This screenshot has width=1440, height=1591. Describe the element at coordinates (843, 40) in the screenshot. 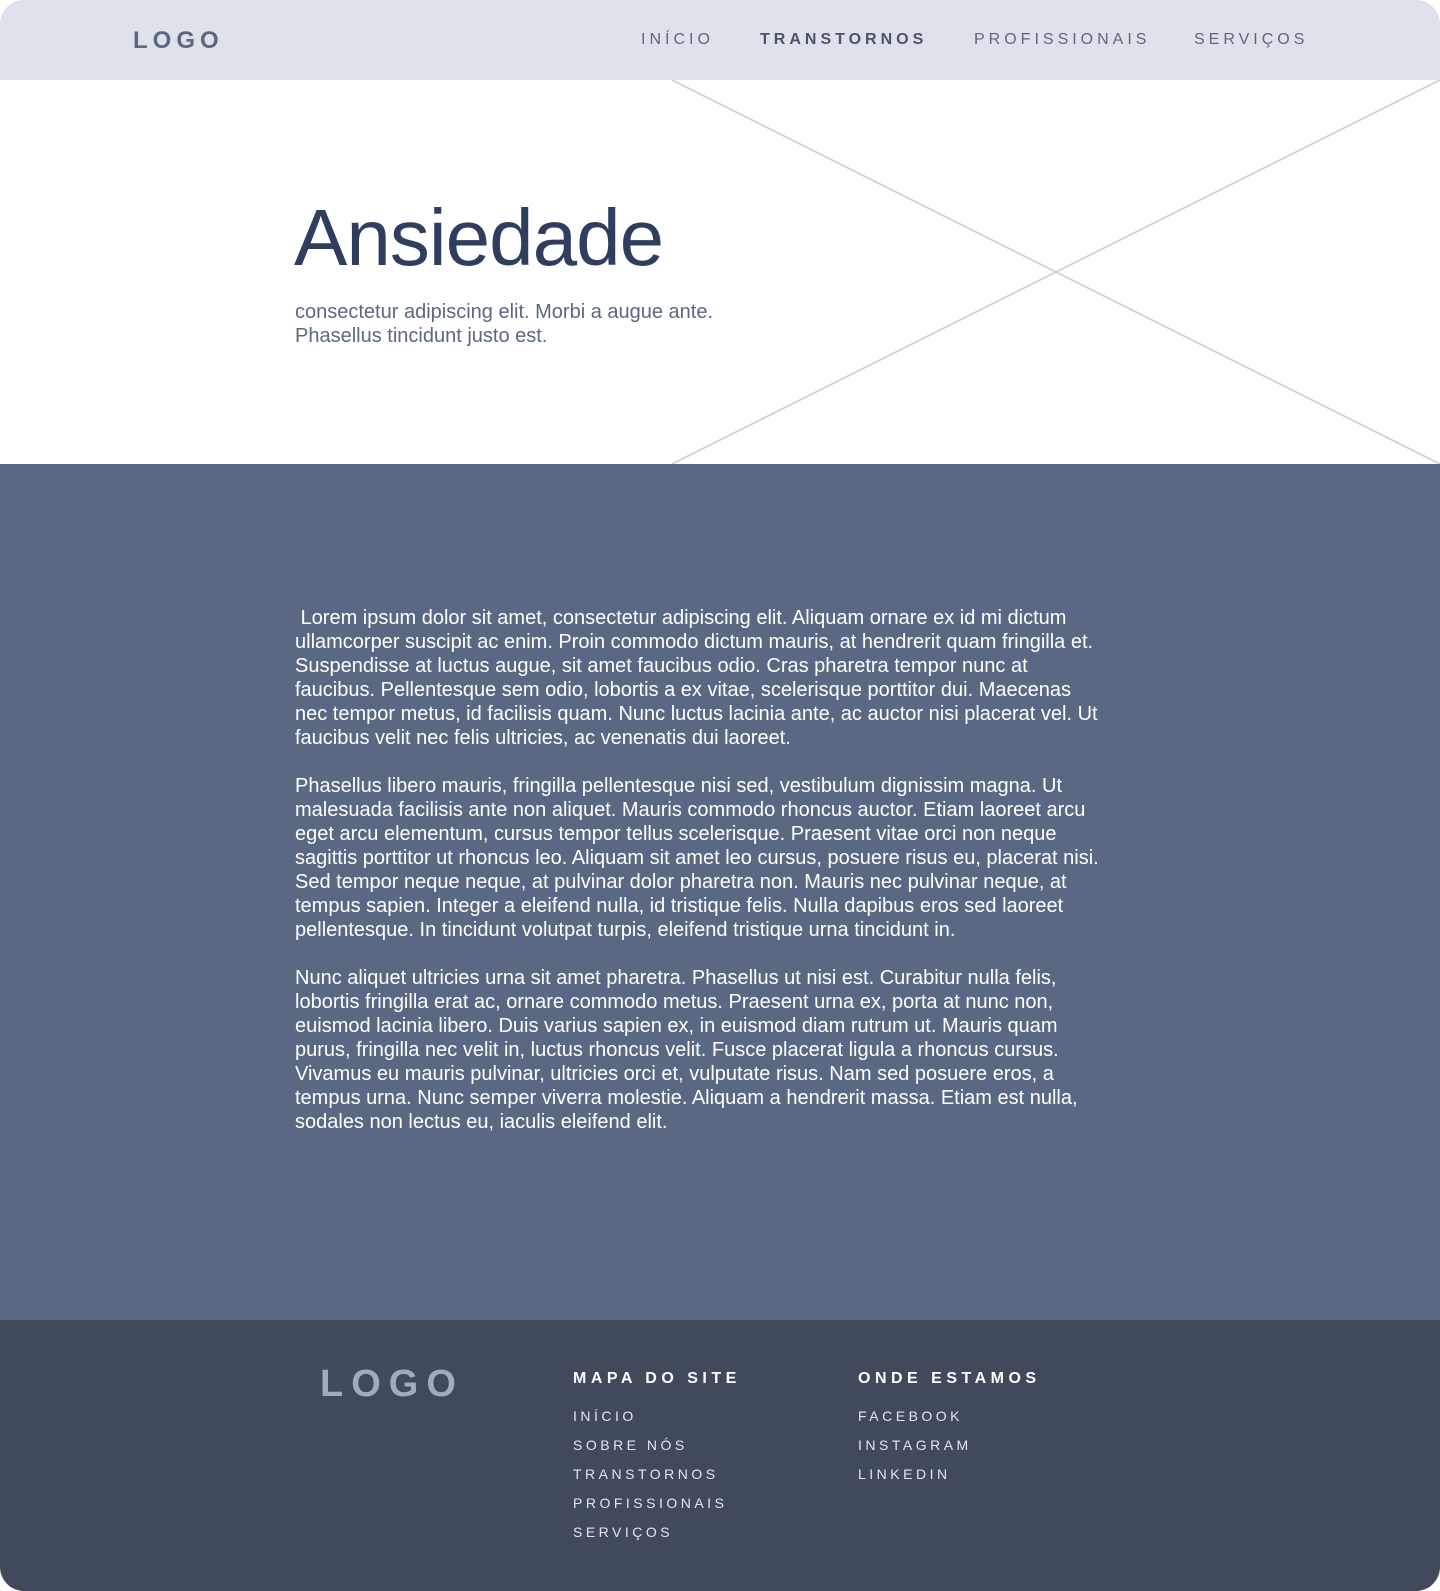

I see `nav-item-transtornos: TRANSTORNOS` at that location.